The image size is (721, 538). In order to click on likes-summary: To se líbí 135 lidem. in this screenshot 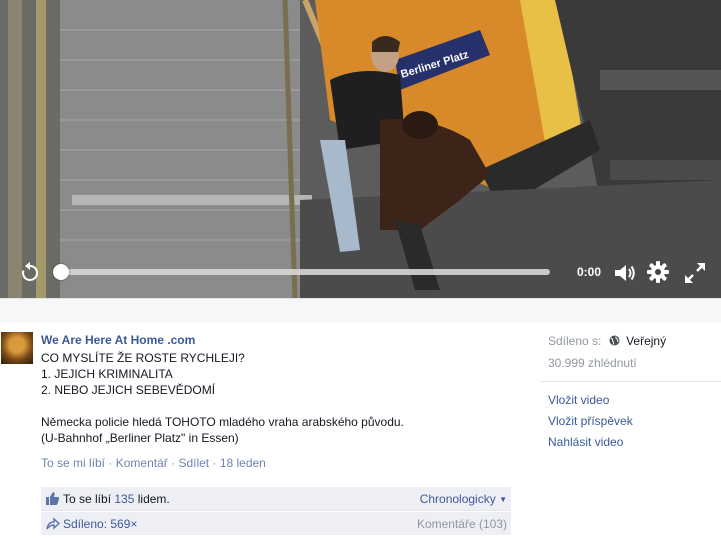, I will do `click(116, 499)`.